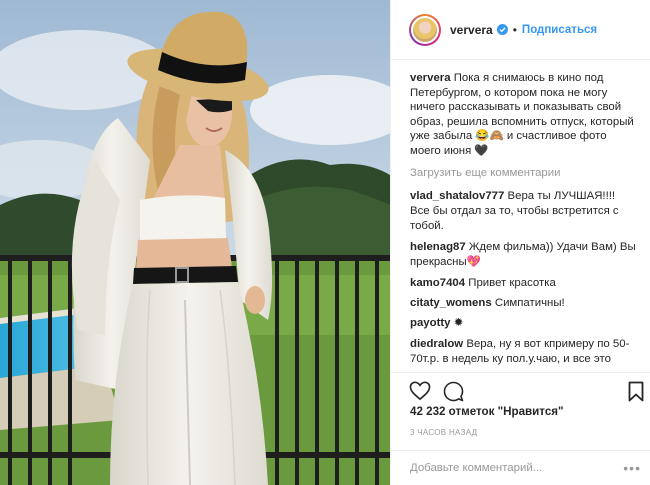  Describe the element at coordinates (453, 391) in the screenshot. I see `comment-bubble-icon` at that location.